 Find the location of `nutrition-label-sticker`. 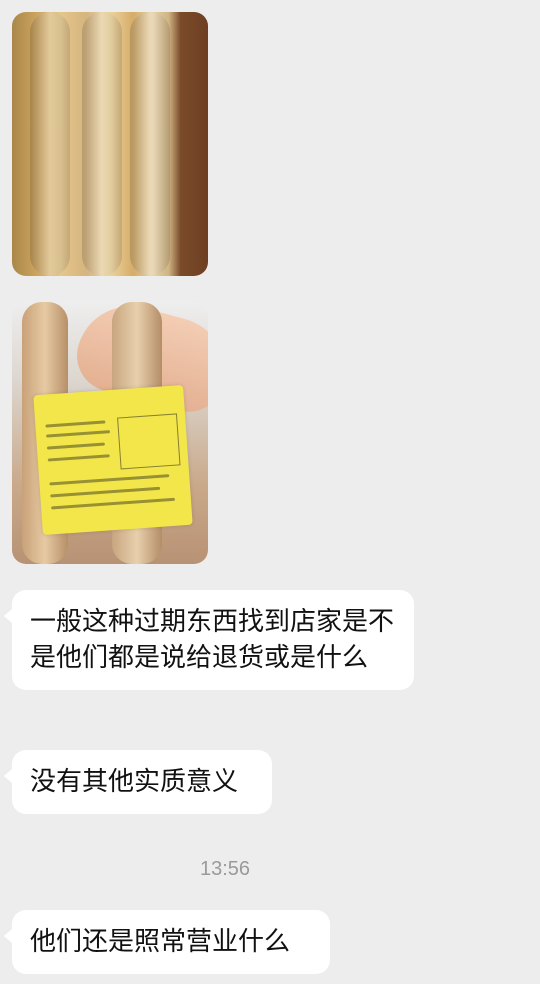

nutrition-label-sticker is located at coordinates (113, 460).